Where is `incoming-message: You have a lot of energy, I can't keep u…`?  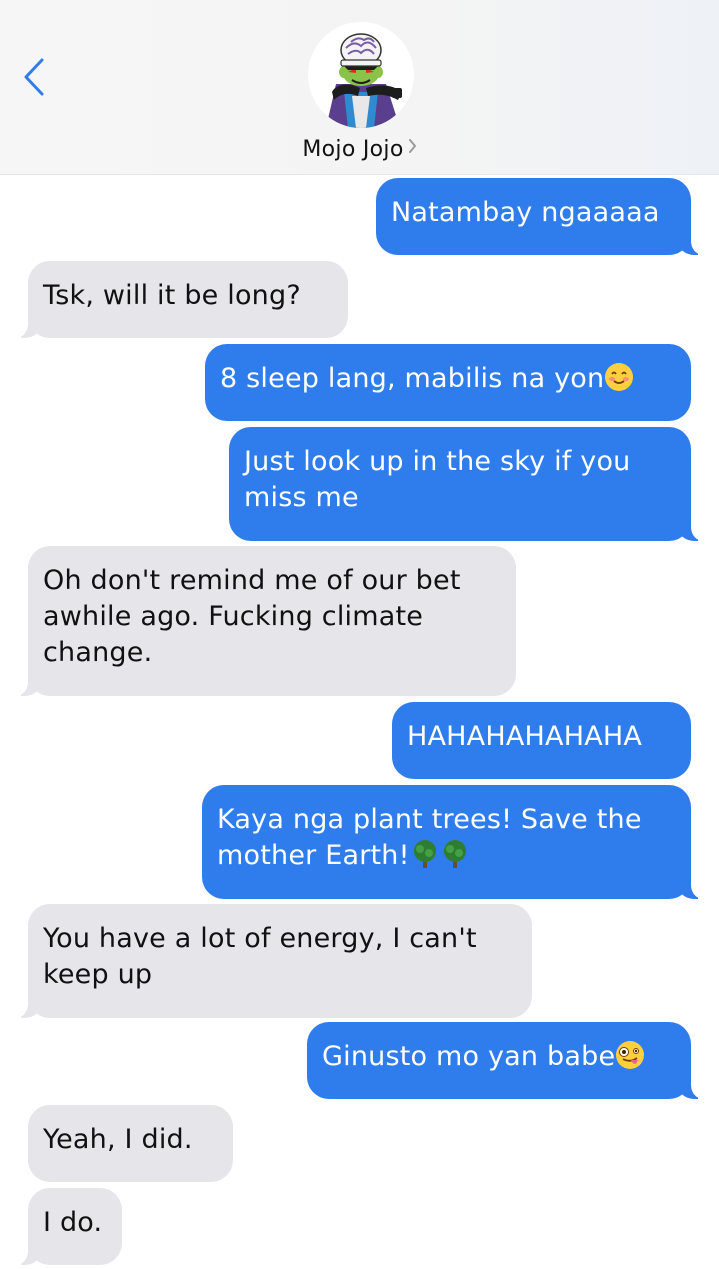
incoming-message: You have a lot of energy, I can't keep u… is located at coordinates (273, 961).